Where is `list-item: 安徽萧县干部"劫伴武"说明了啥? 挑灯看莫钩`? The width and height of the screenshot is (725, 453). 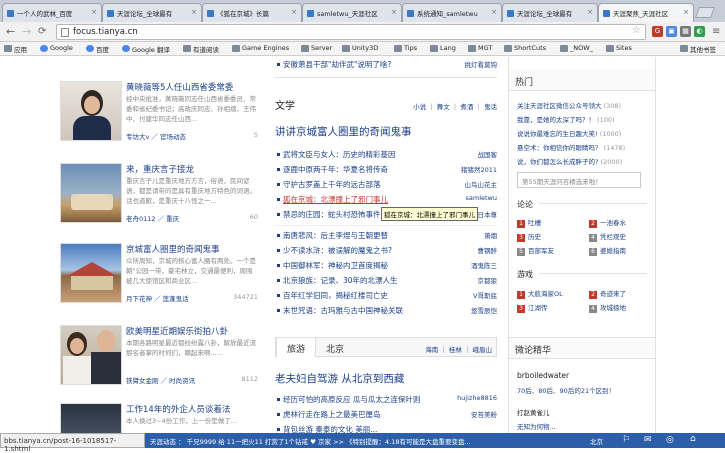
list-item: 安徽萧县干部"劫伴武"说明了啥? 挑灯看莫钩 is located at coordinates (387, 65).